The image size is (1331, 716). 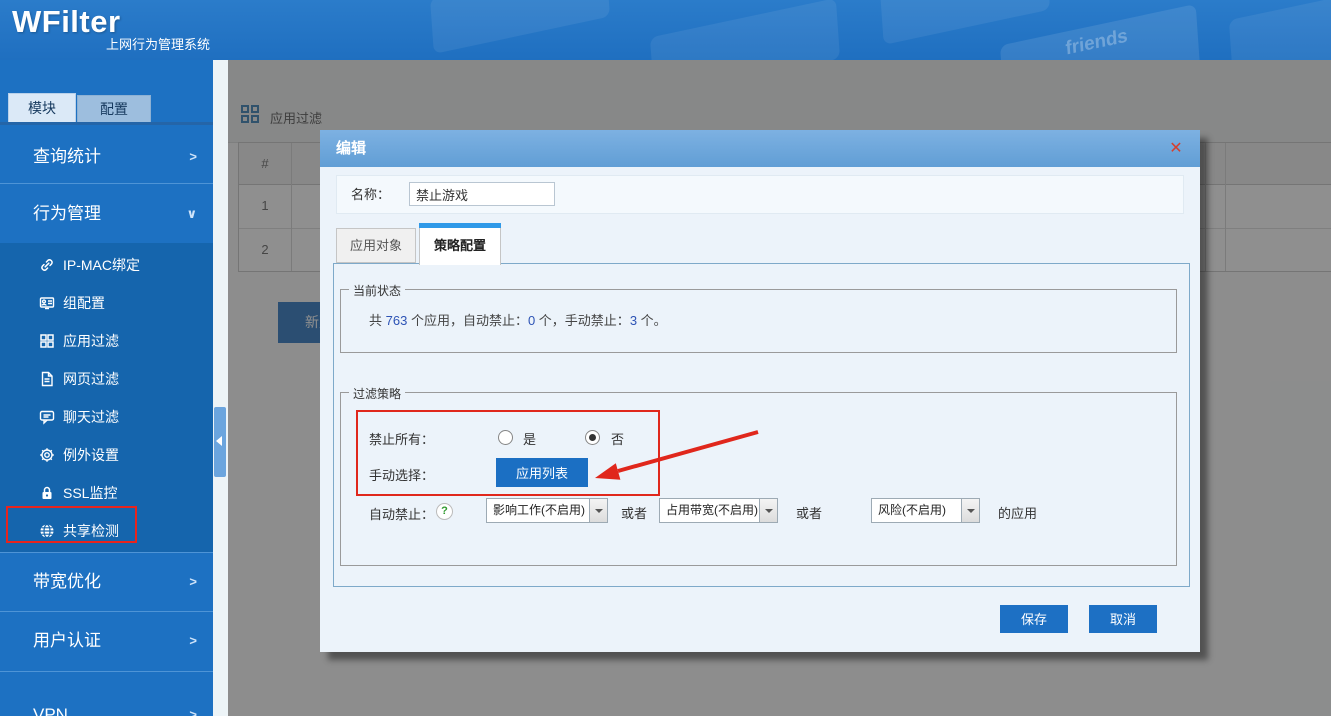 What do you see at coordinates (617, 438) in the screenshot?
I see `radio-no-label: 否` at bounding box center [617, 438].